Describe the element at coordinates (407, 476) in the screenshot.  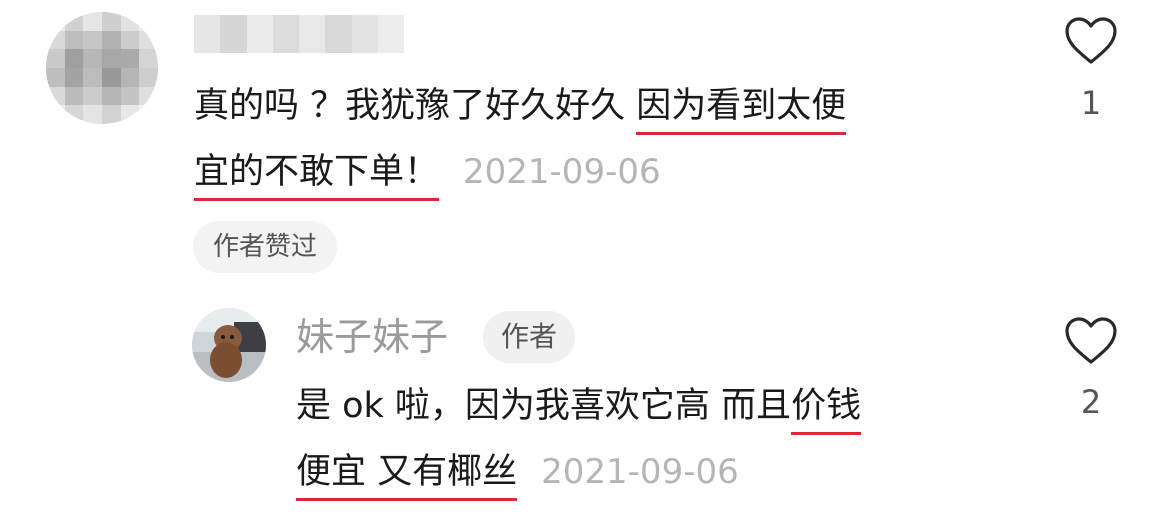
I see `reply-text-underlined-2: 便宜 又有椰丝` at that location.